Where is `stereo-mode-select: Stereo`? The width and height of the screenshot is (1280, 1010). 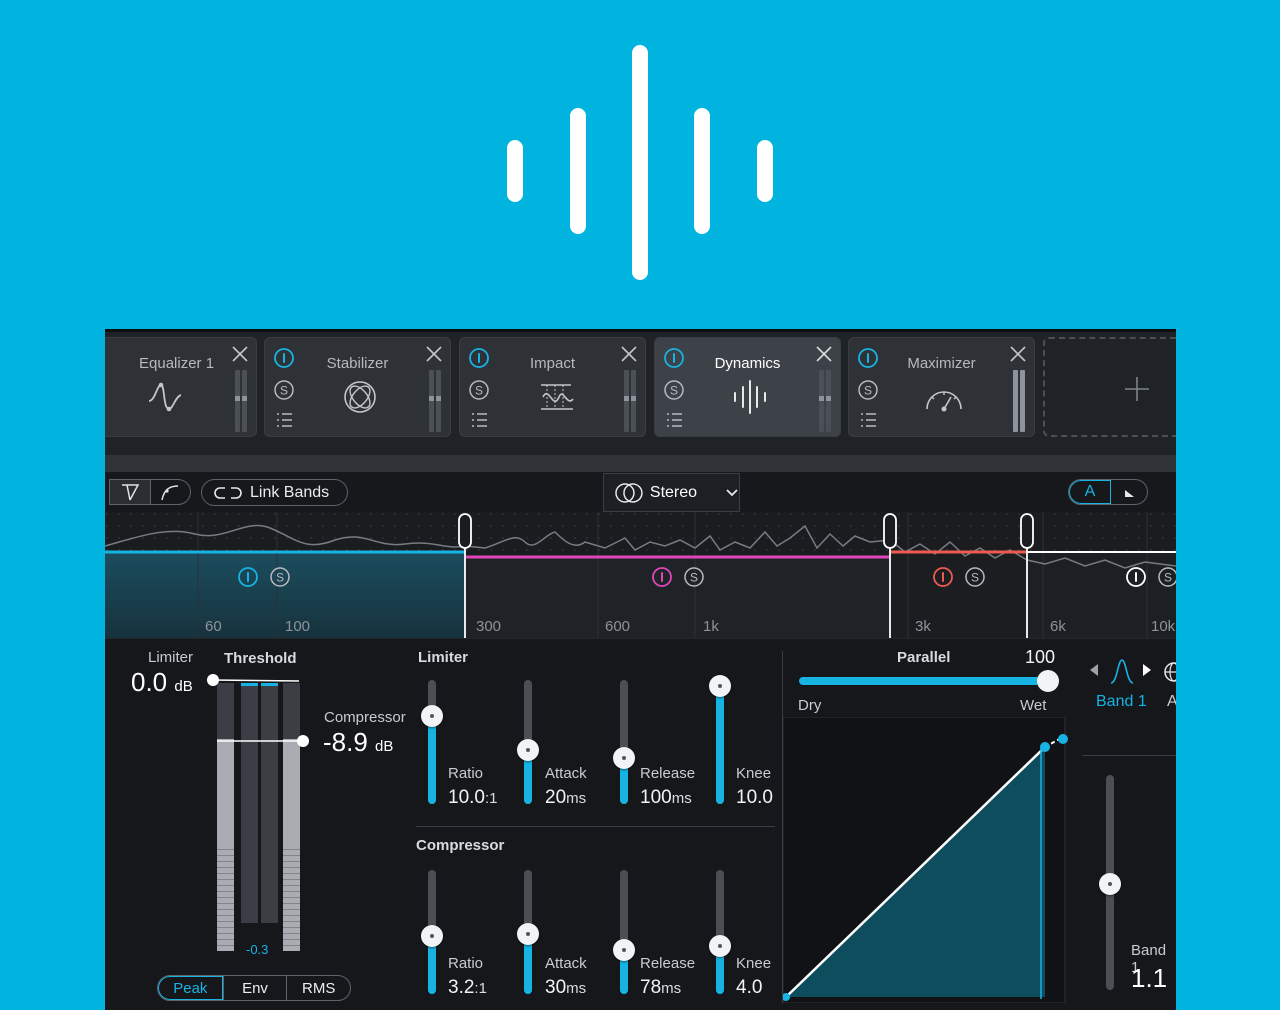 stereo-mode-select: Stereo is located at coordinates (671, 492).